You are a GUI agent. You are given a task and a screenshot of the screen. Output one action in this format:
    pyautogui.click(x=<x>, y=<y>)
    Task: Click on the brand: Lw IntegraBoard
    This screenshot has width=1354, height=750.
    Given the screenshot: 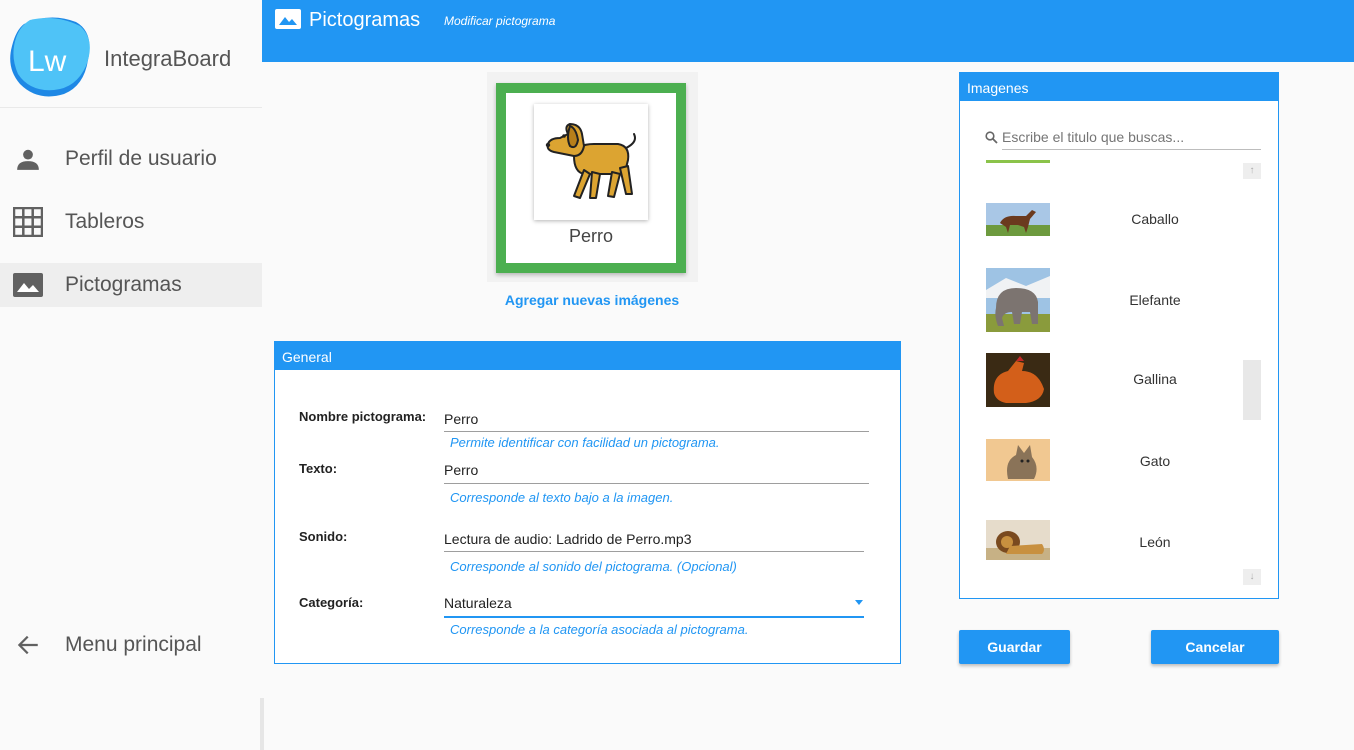 What is the action you would take?
    pyautogui.click(x=131, y=54)
    